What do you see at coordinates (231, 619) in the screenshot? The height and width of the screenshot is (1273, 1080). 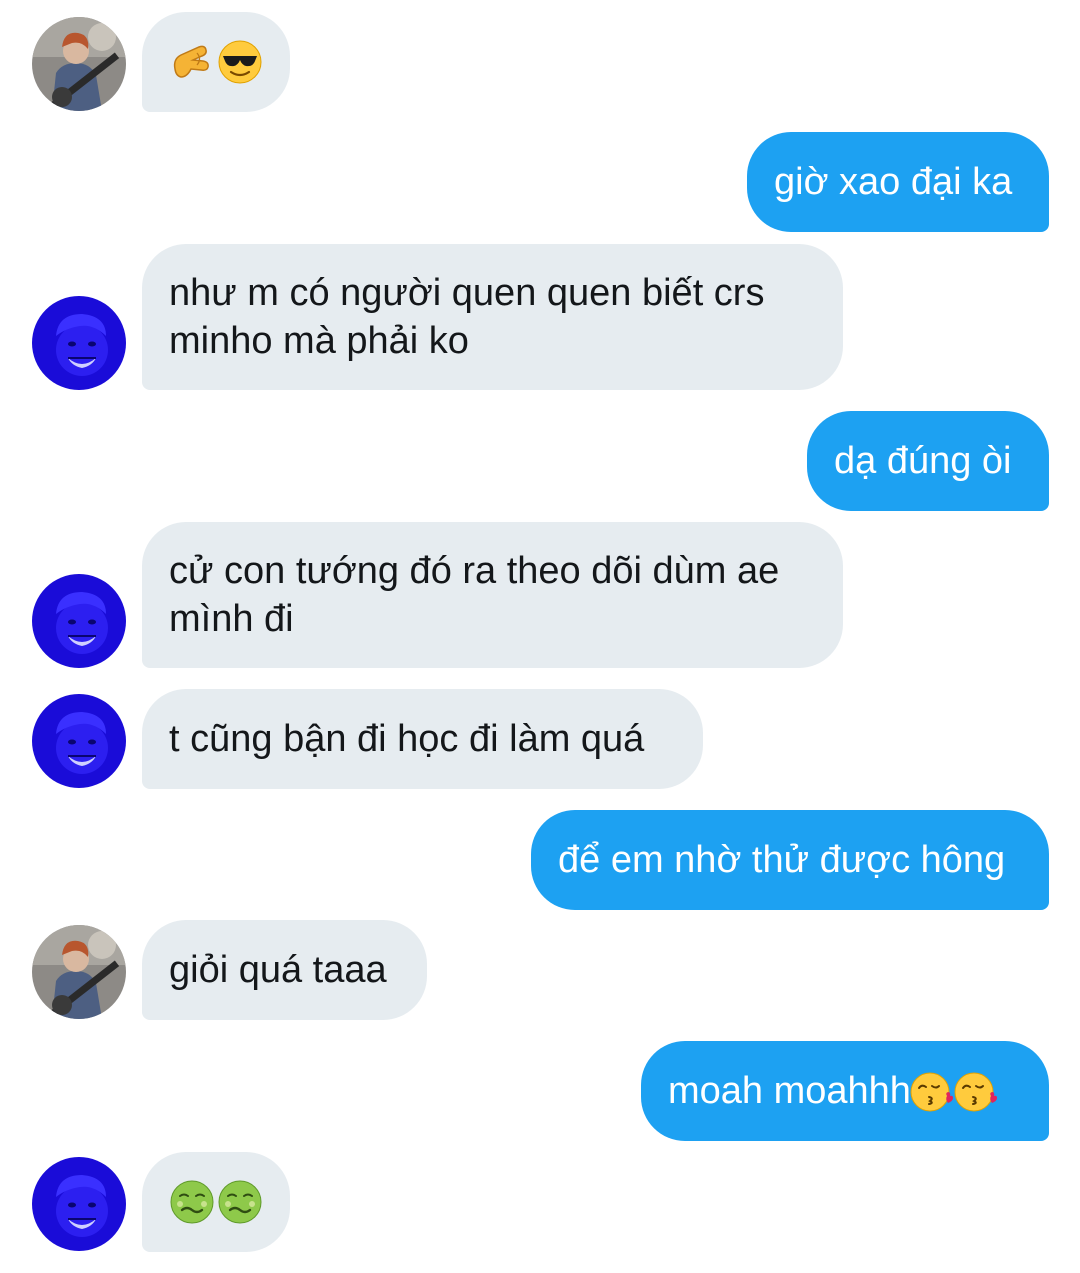 I see `message-text-line: mình đi` at bounding box center [231, 619].